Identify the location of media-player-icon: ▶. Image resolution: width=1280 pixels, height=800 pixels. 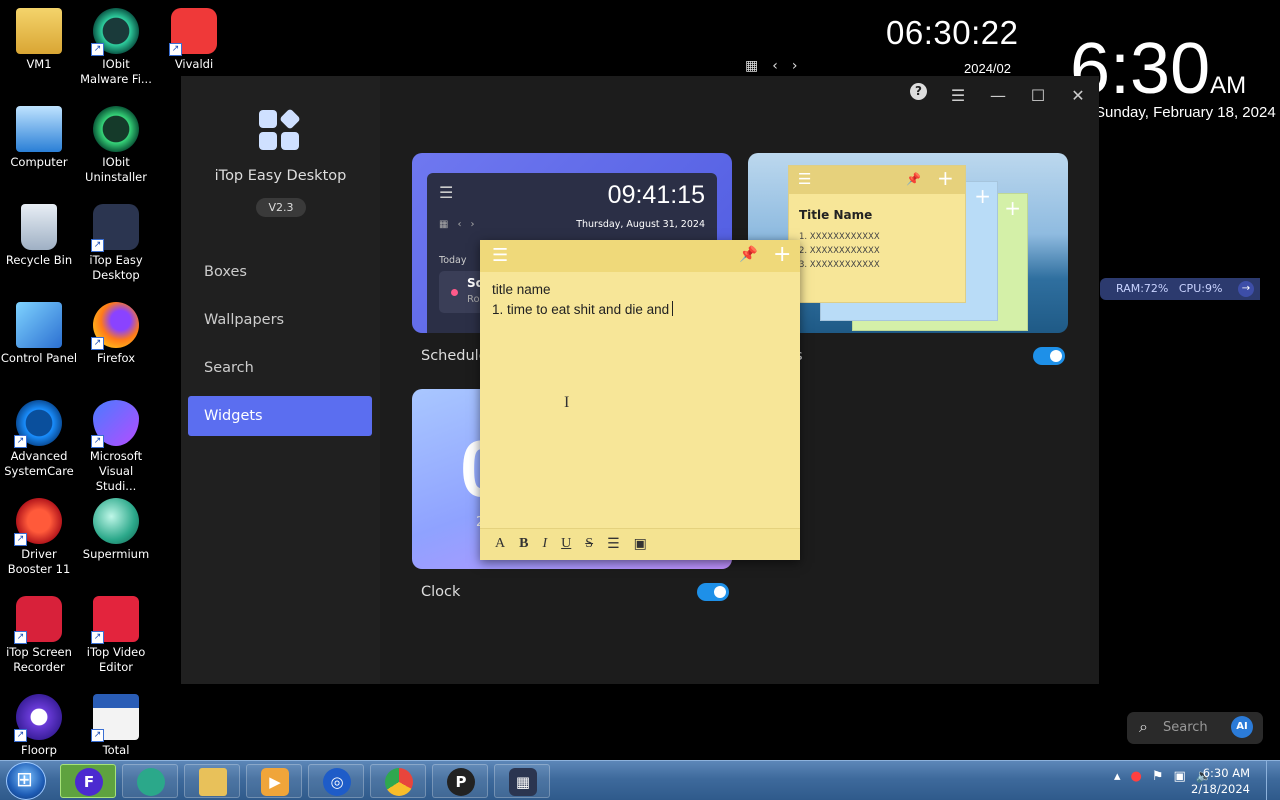
(275, 782).